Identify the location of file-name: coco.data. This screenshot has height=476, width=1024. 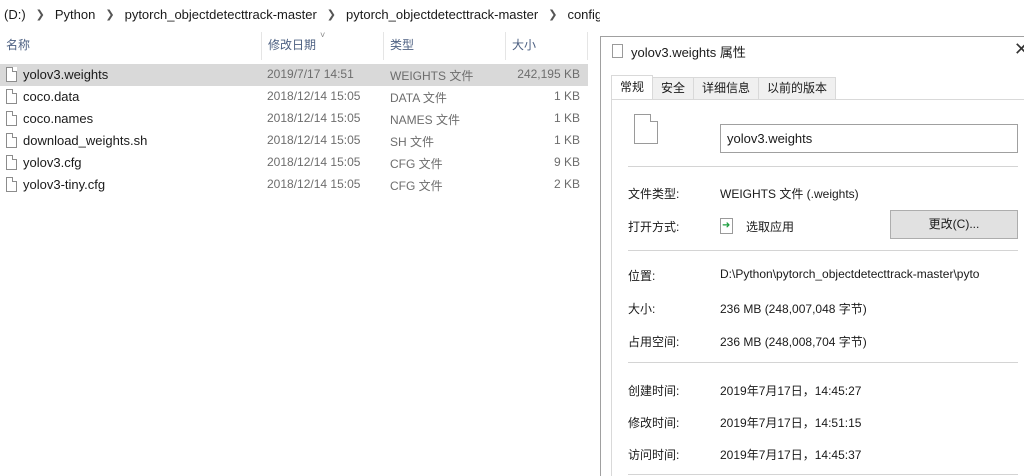
(51, 96).